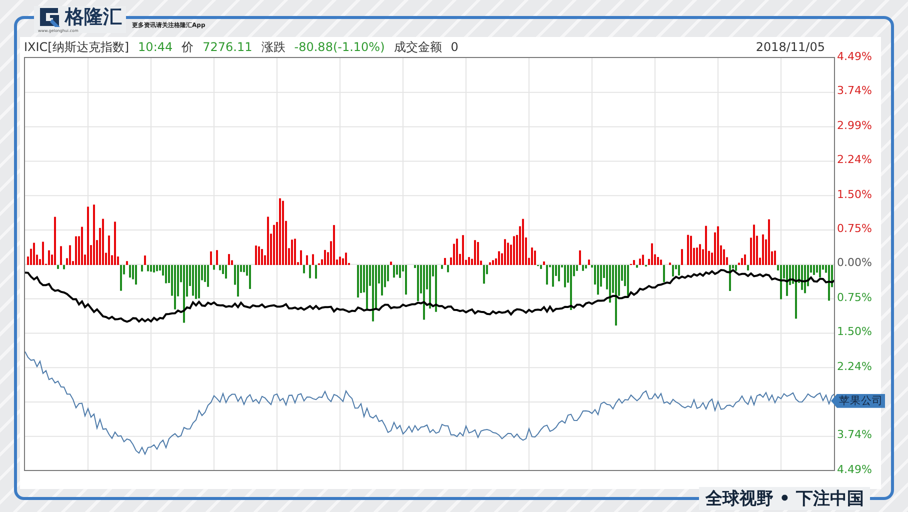 The height and width of the screenshot is (512, 908). What do you see at coordinates (227, 47) in the screenshot?
I see `quote-field: 7276.11` at bounding box center [227, 47].